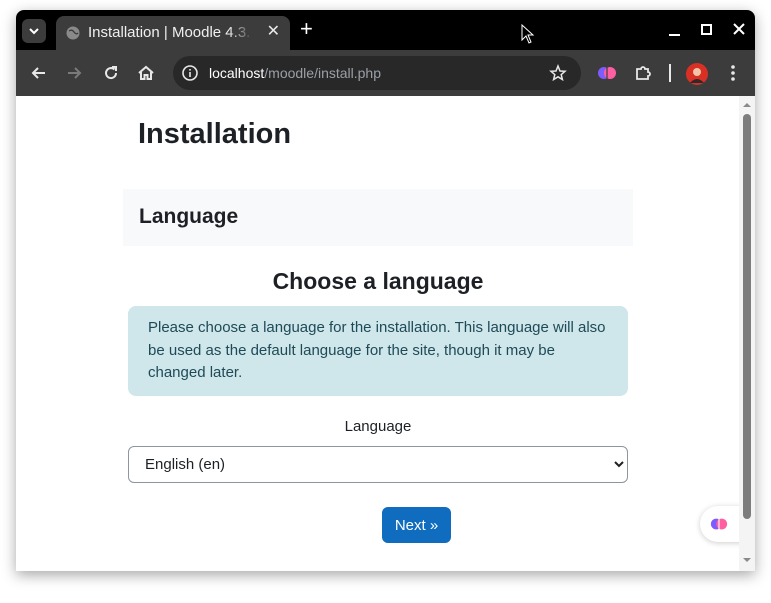 This screenshot has height=603, width=771. What do you see at coordinates (169, 32) in the screenshot?
I see `tab-title: Installation | Moodle 4.3.` at bounding box center [169, 32].